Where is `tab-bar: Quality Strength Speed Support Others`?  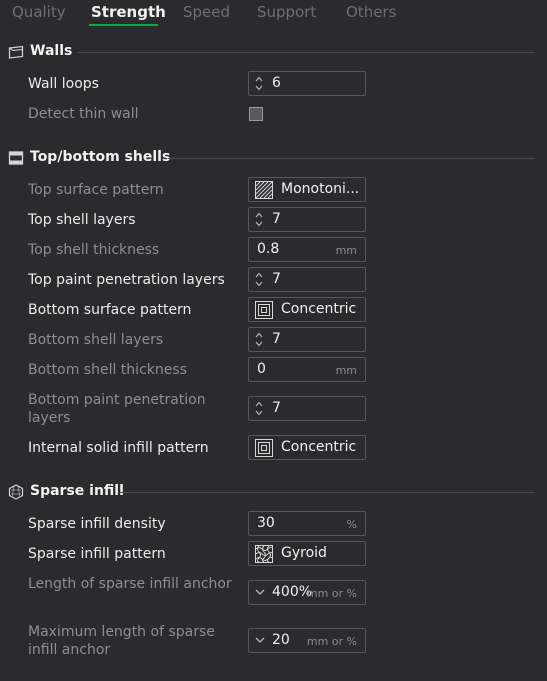
tab-bar: Quality Strength Speed Support Others is located at coordinates (273, 14).